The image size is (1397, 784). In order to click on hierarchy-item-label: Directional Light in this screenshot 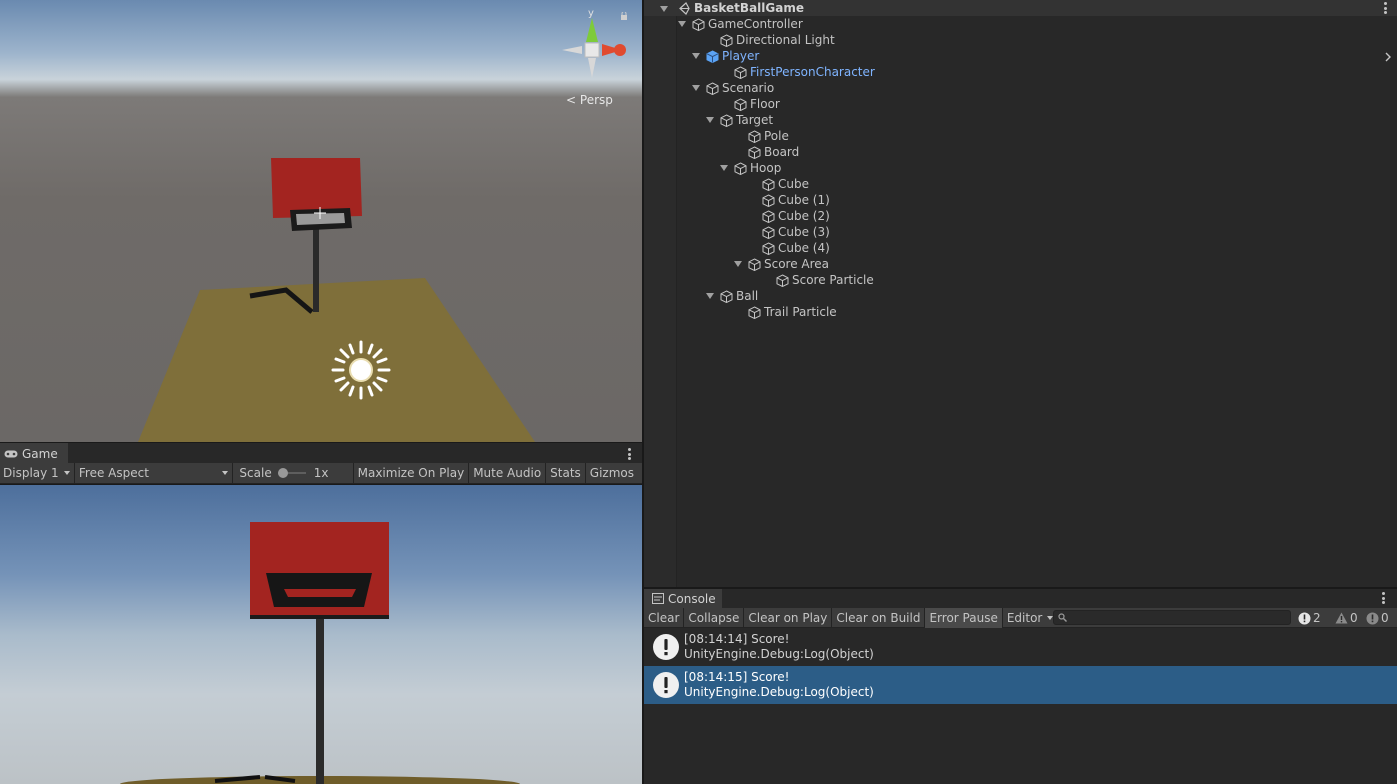, I will do `click(785, 40)`.